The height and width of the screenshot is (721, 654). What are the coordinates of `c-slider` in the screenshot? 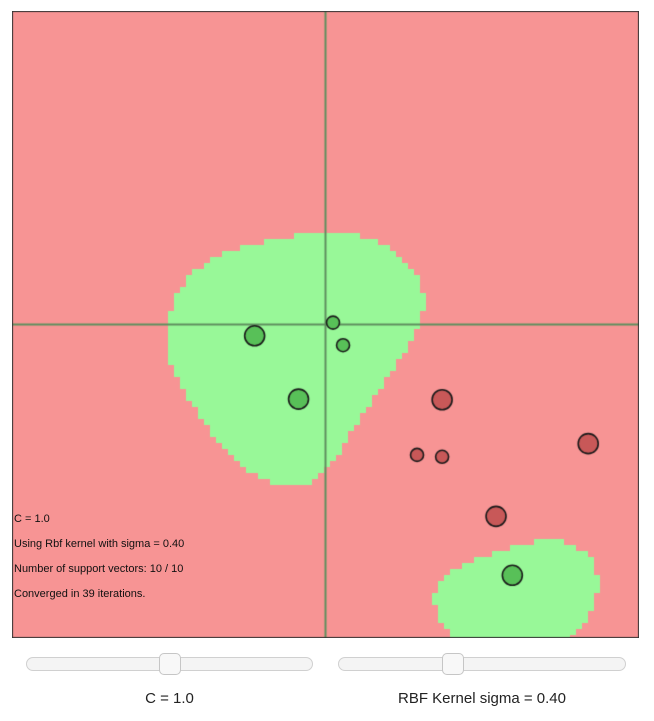 It's located at (169, 664).